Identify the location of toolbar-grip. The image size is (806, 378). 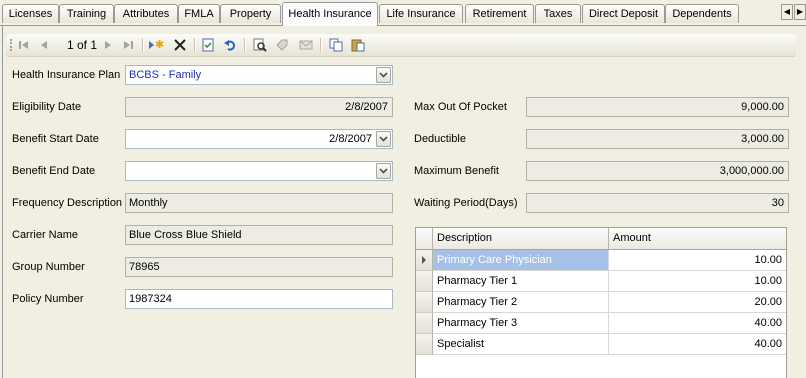
(12, 45).